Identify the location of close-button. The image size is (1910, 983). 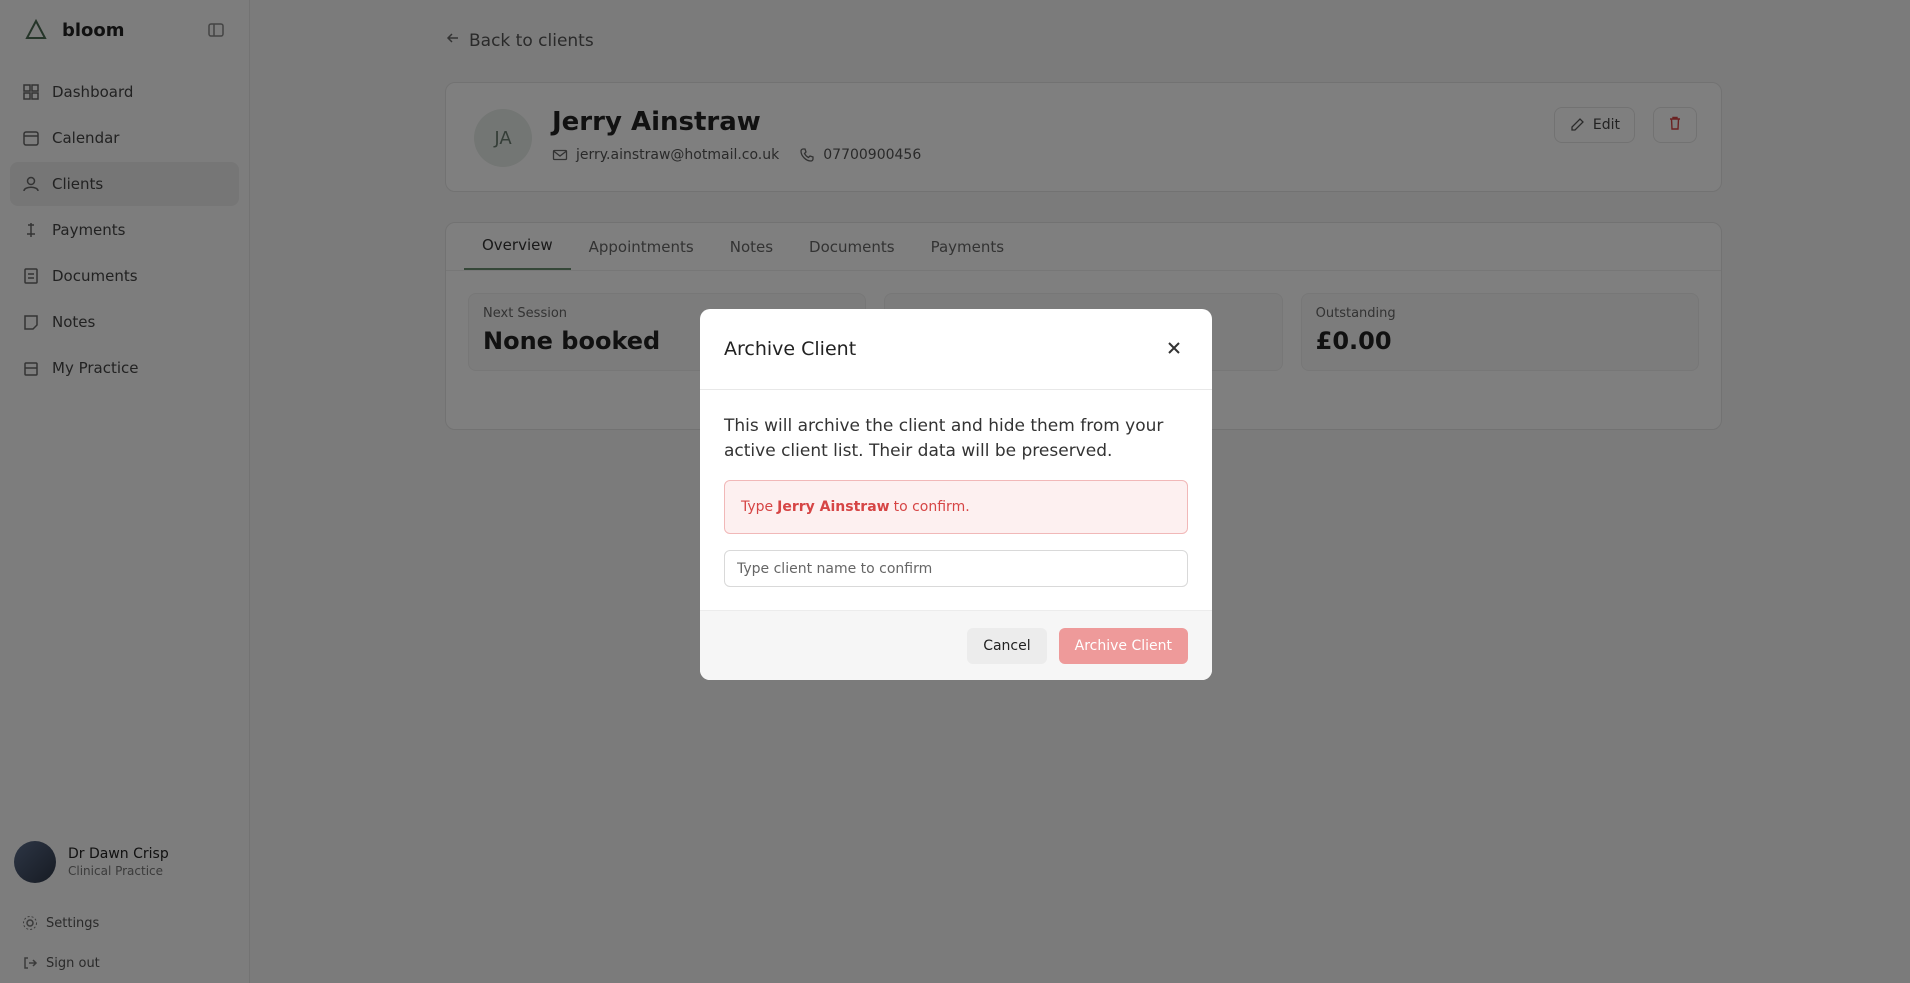
(1174, 349).